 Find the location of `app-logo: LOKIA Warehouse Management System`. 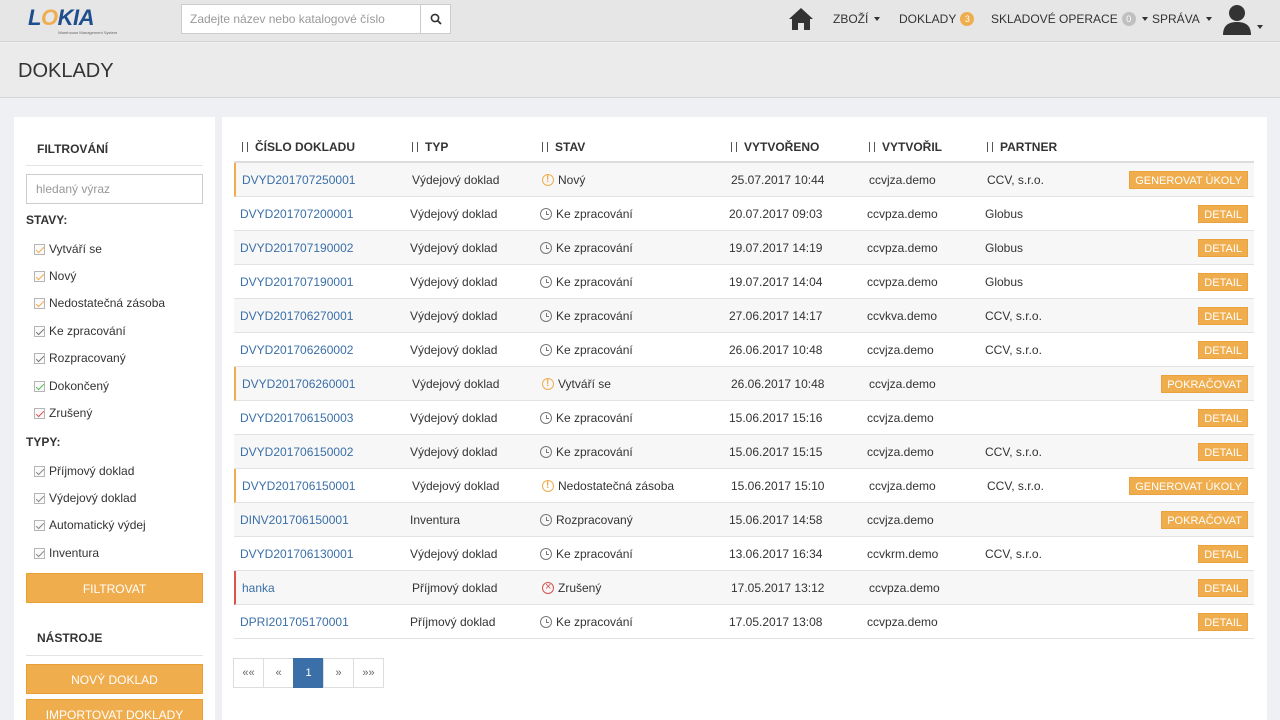

app-logo: LOKIA Warehouse Management System is located at coordinates (72, 21).